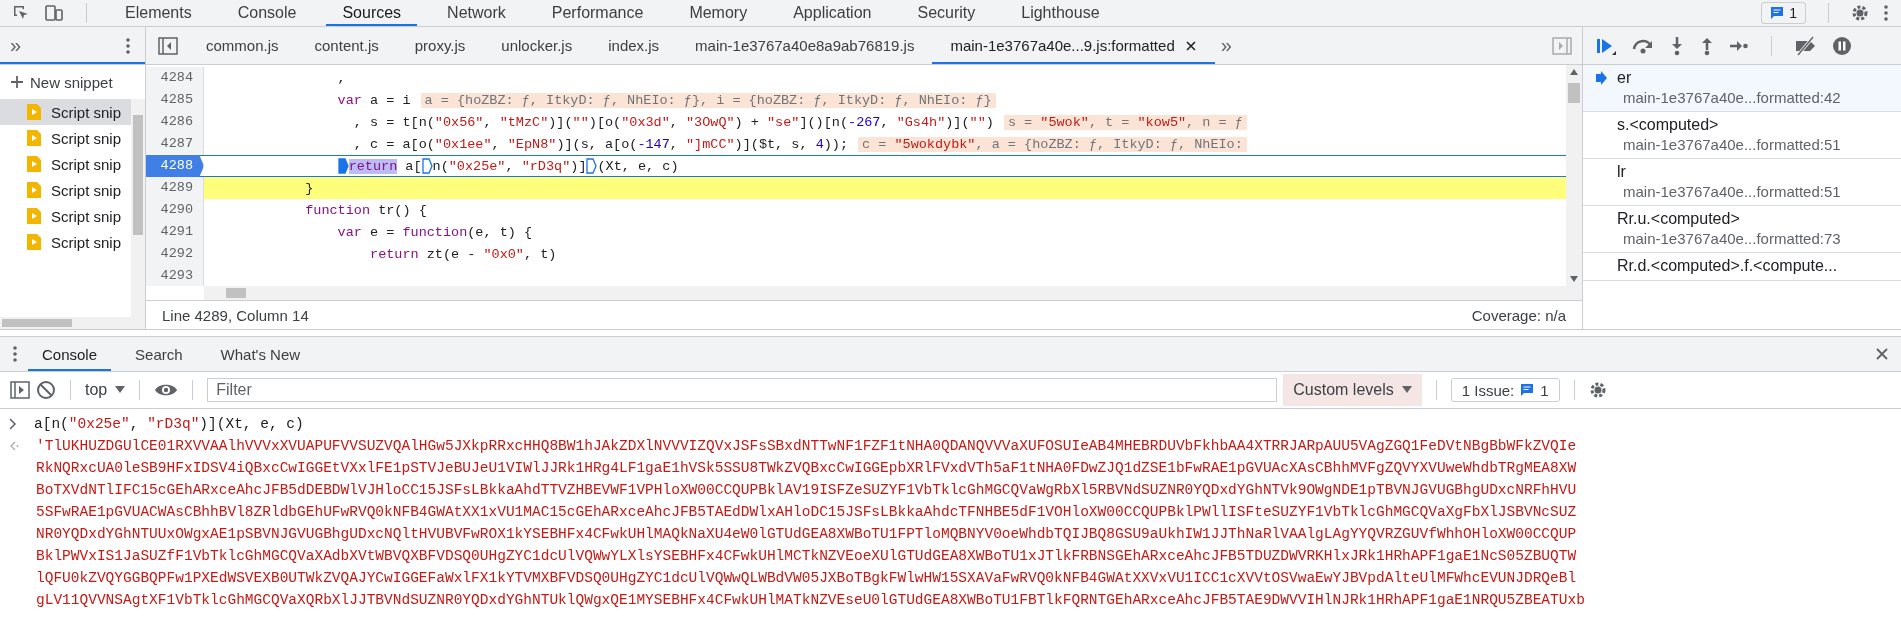 This screenshot has height=618, width=1901. I want to click on code-line: ,, so click(341, 78).